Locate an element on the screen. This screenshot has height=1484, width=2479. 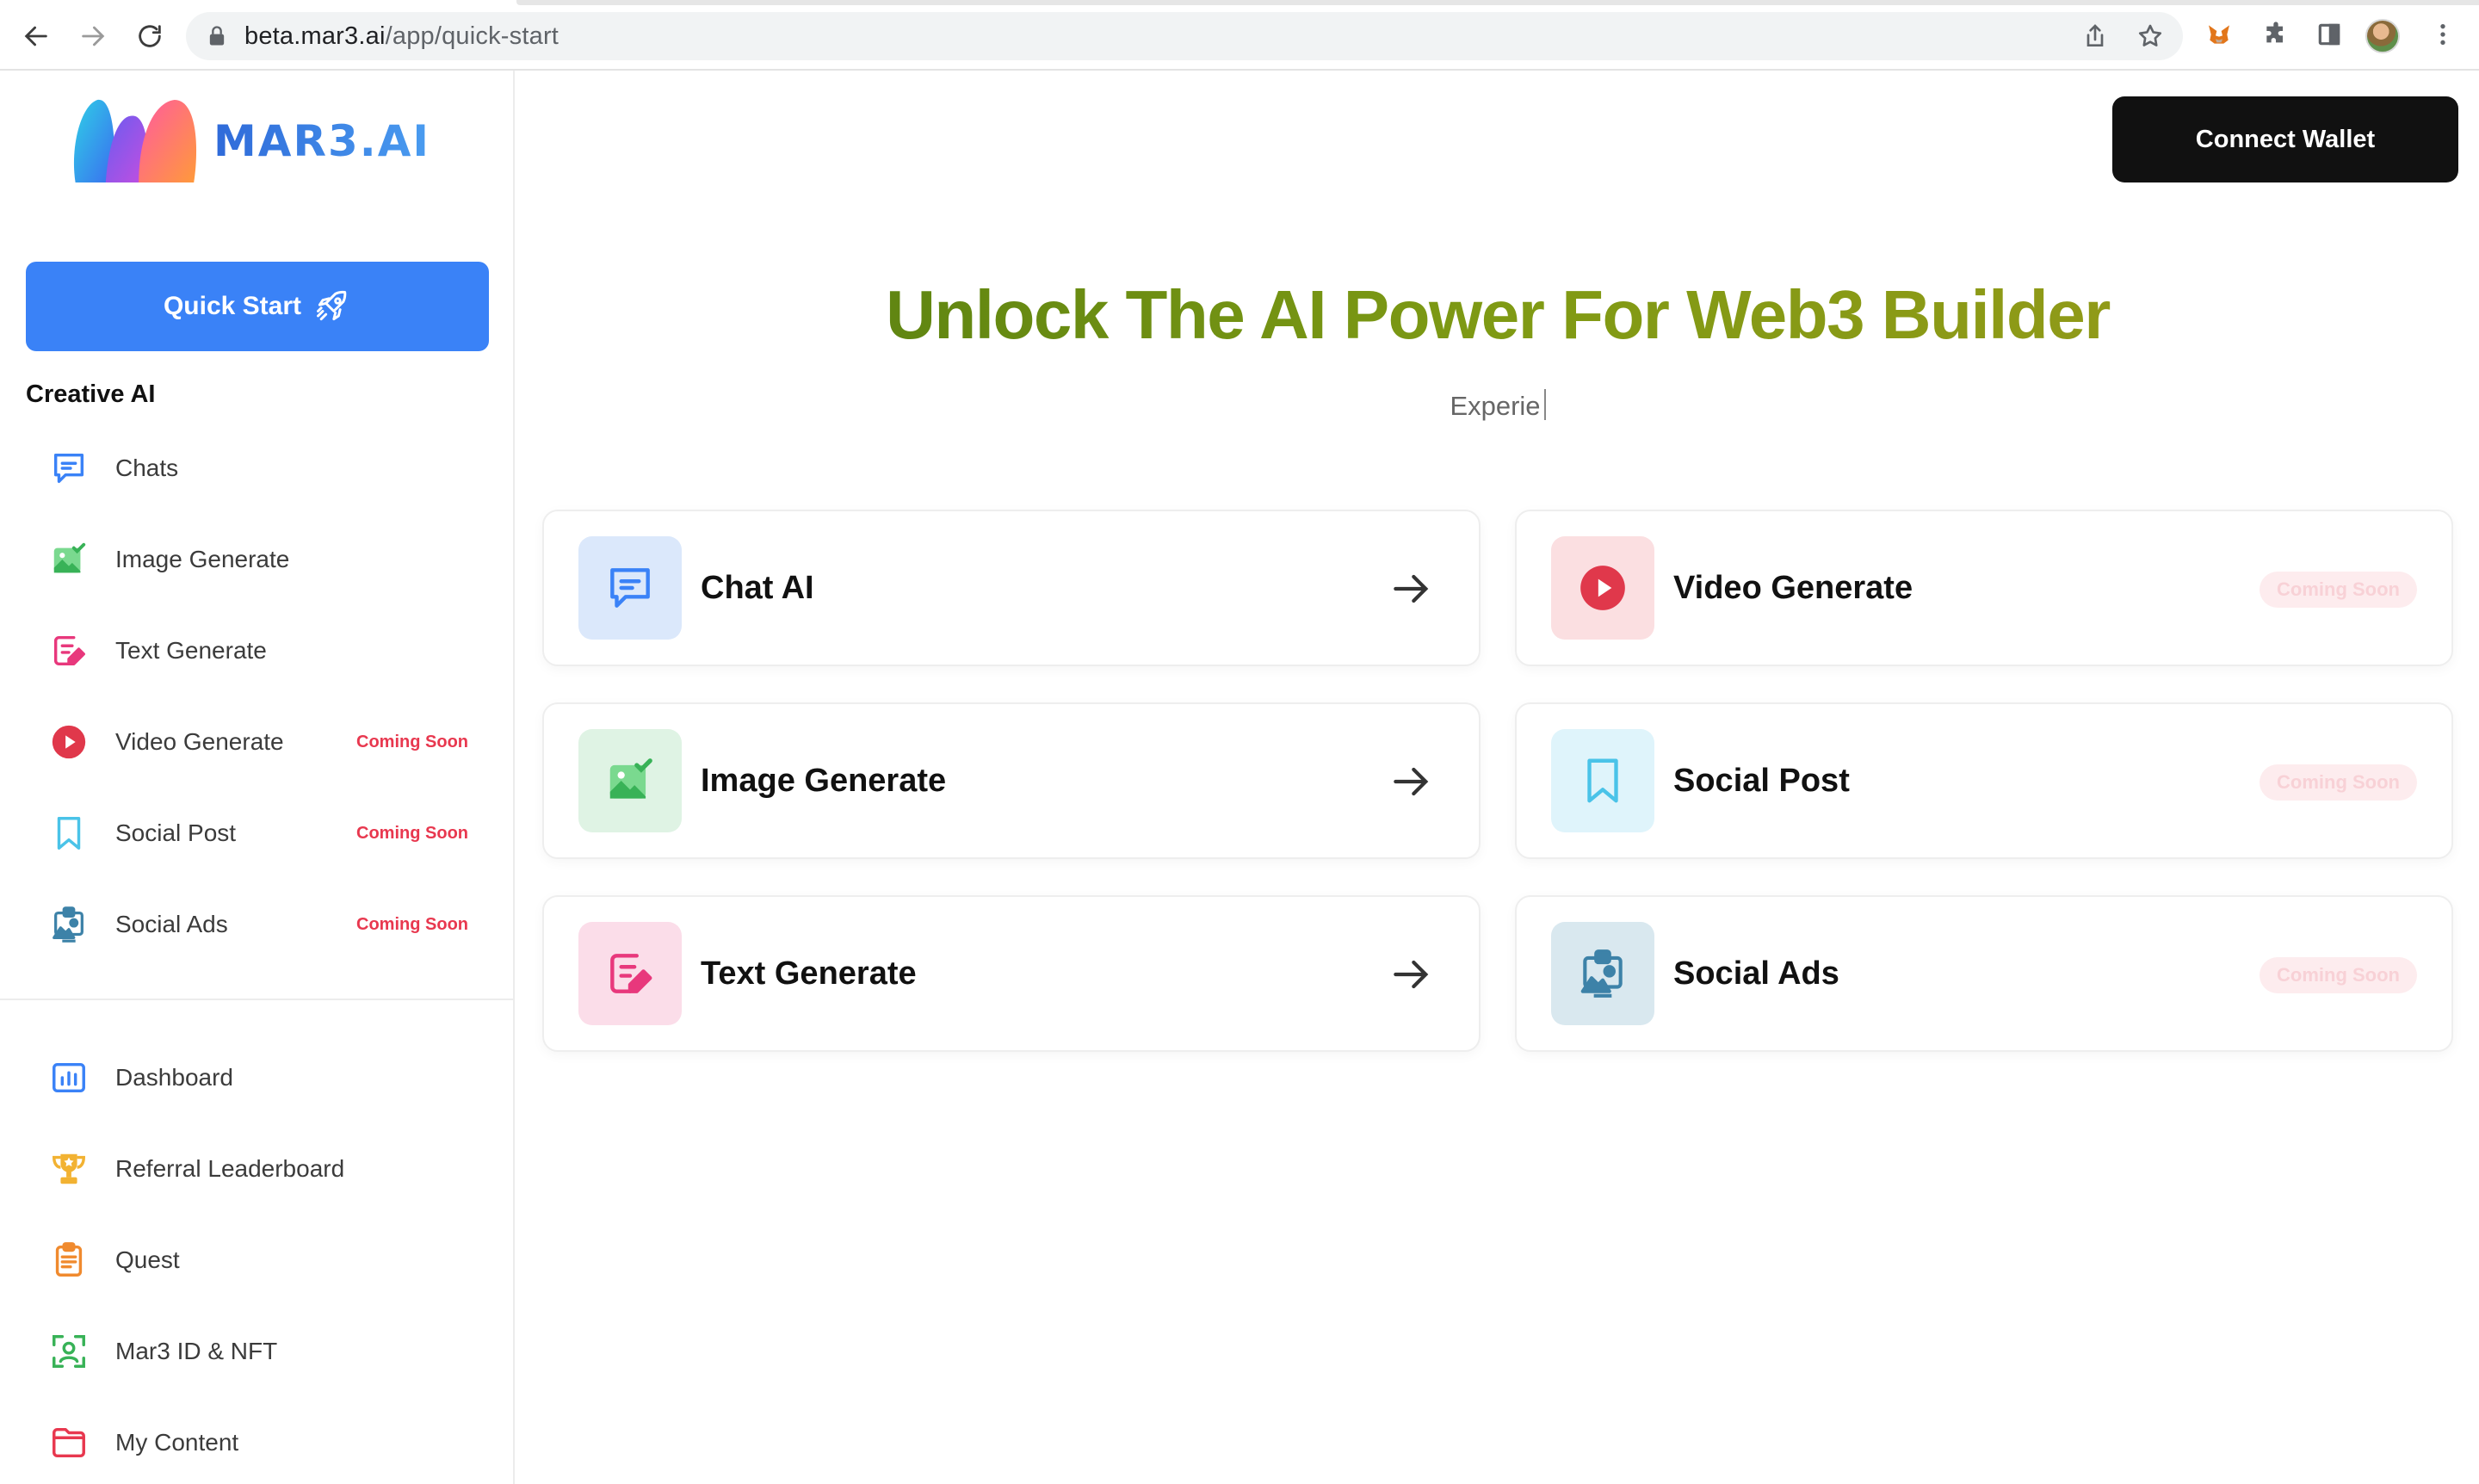
sidebar-item-label: Text Generate is located at coordinates (191, 650).